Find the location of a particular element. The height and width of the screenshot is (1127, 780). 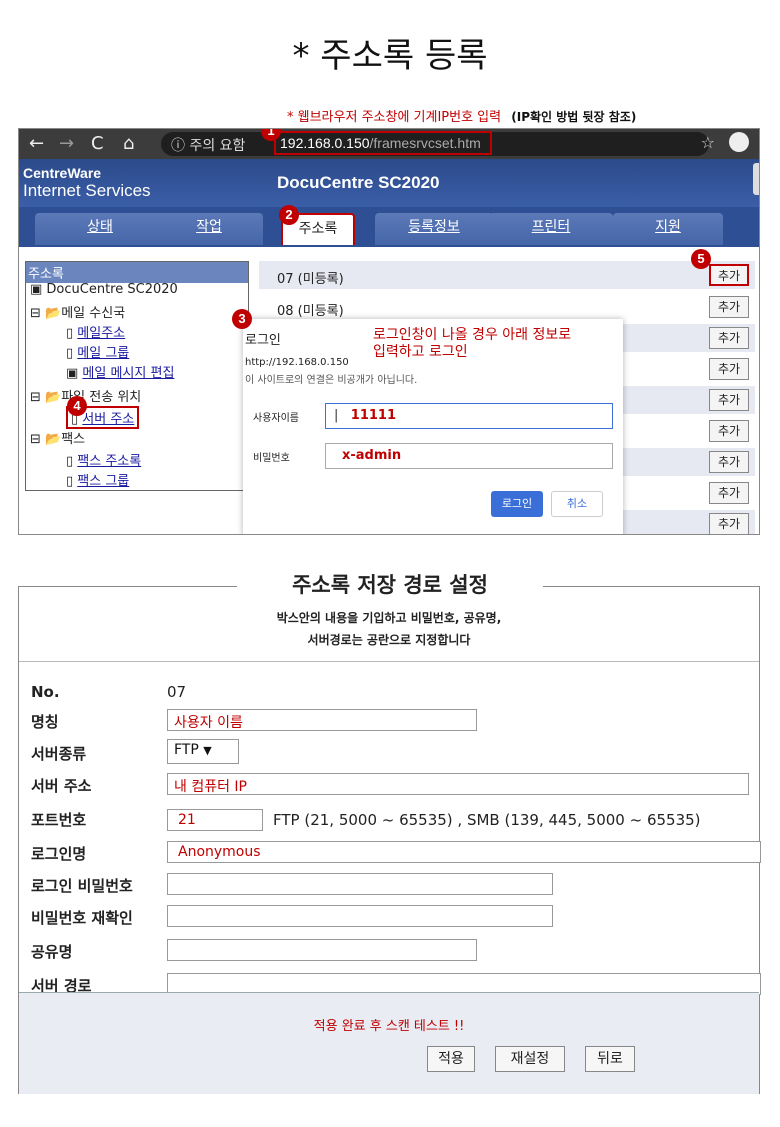

tree-link-fax-group: 팩스 그룹 is located at coordinates (103, 481).